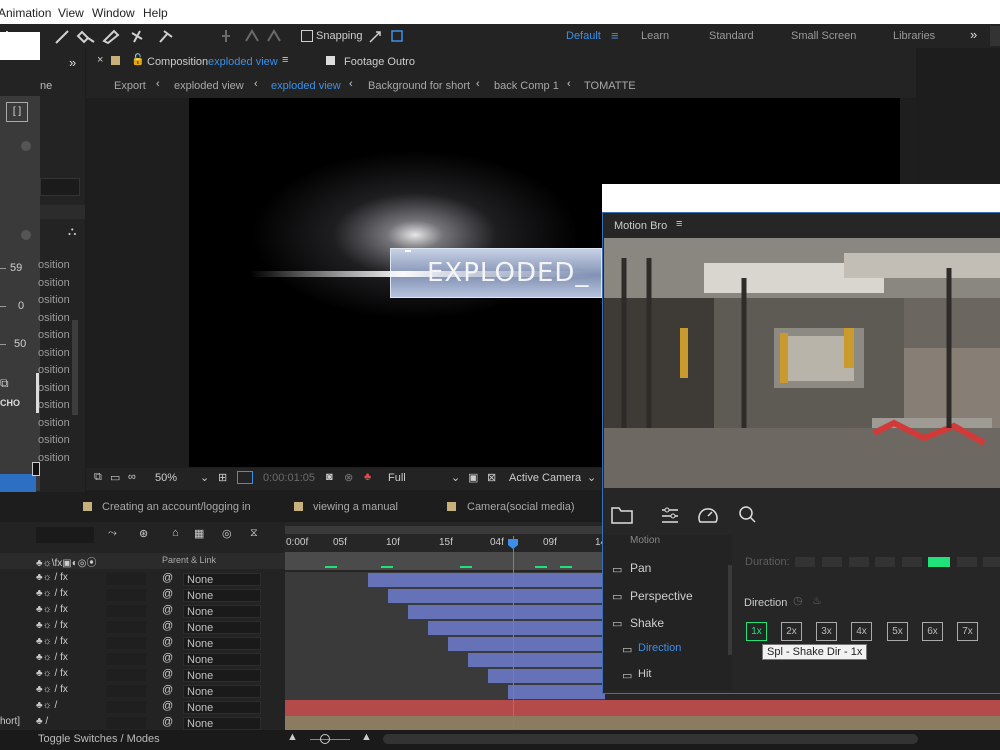 The height and width of the screenshot is (750, 1000). What do you see at coordinates (731, 36) in the screenshot?
I see `workspace-standard: Standard` at bounding box center [731, 36].